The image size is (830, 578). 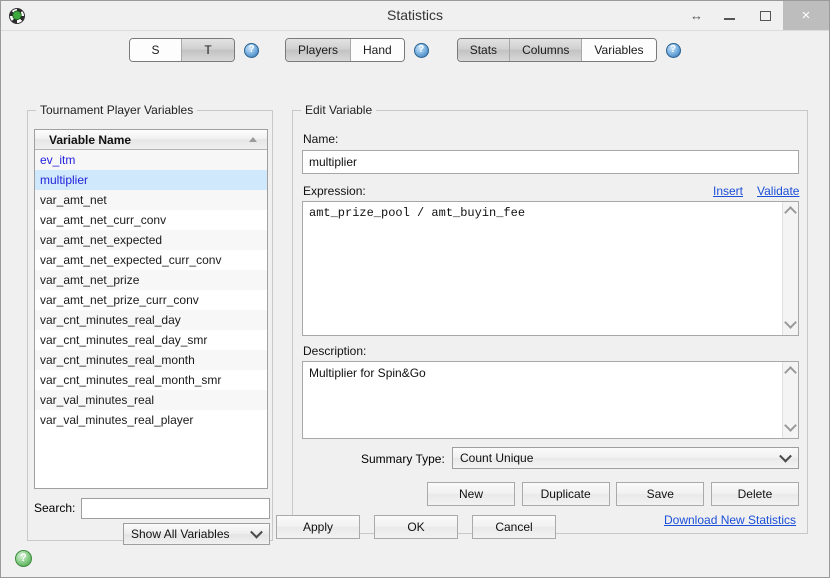 I want to click on scope-toggle-t: T, so click(x=208, y=50).